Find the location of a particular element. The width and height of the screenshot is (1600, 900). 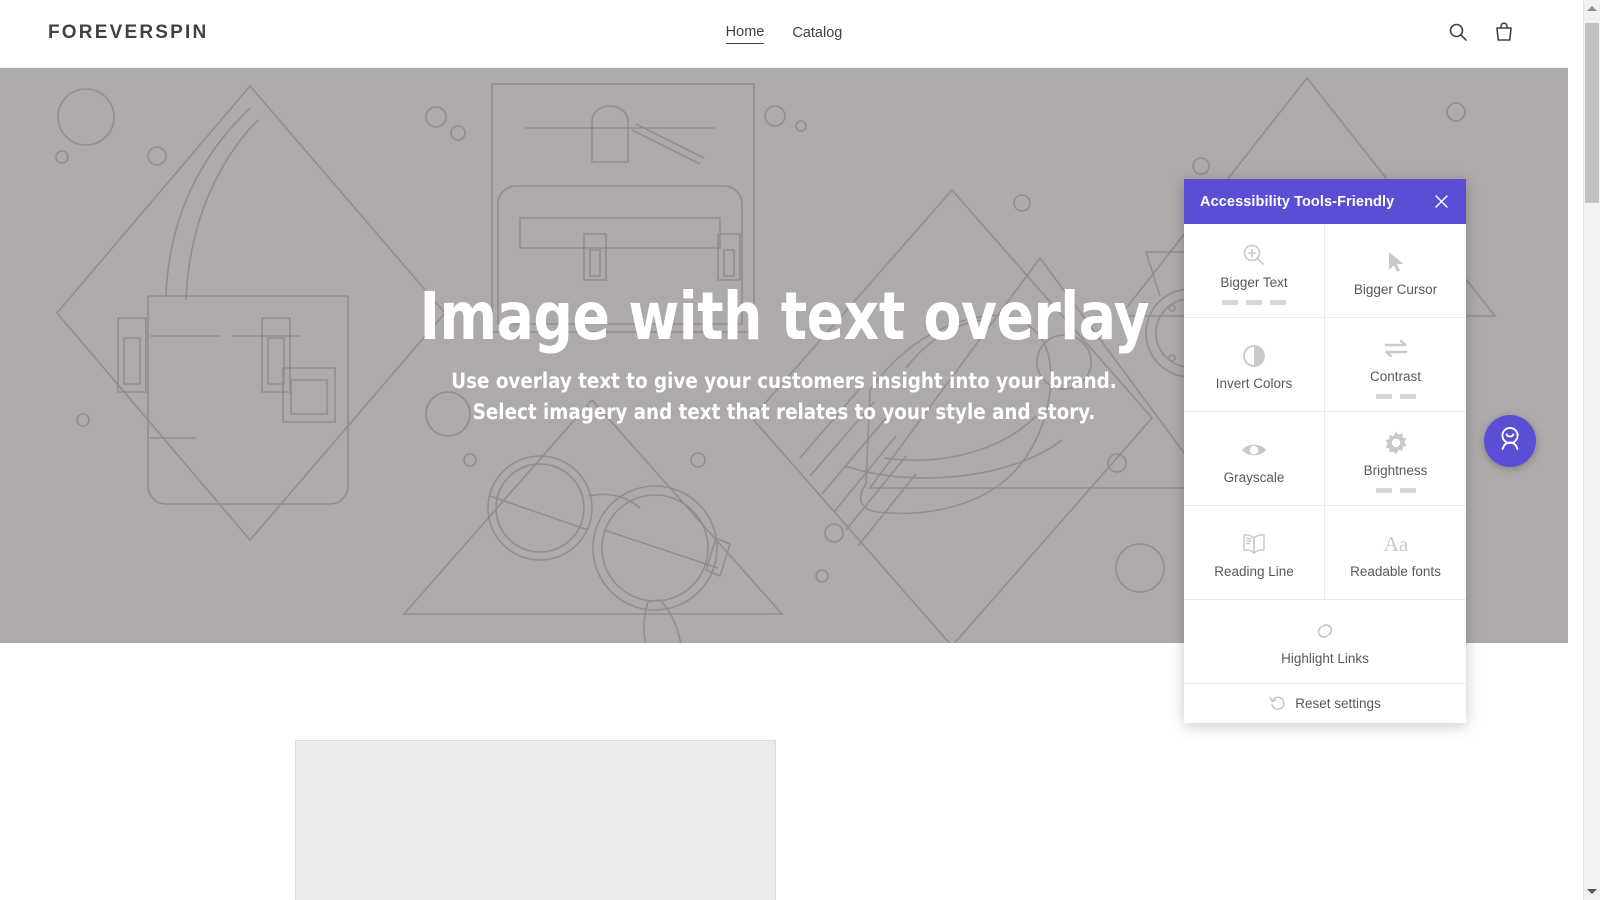

chevron-up-icon is located at coordinates (1592, 8).